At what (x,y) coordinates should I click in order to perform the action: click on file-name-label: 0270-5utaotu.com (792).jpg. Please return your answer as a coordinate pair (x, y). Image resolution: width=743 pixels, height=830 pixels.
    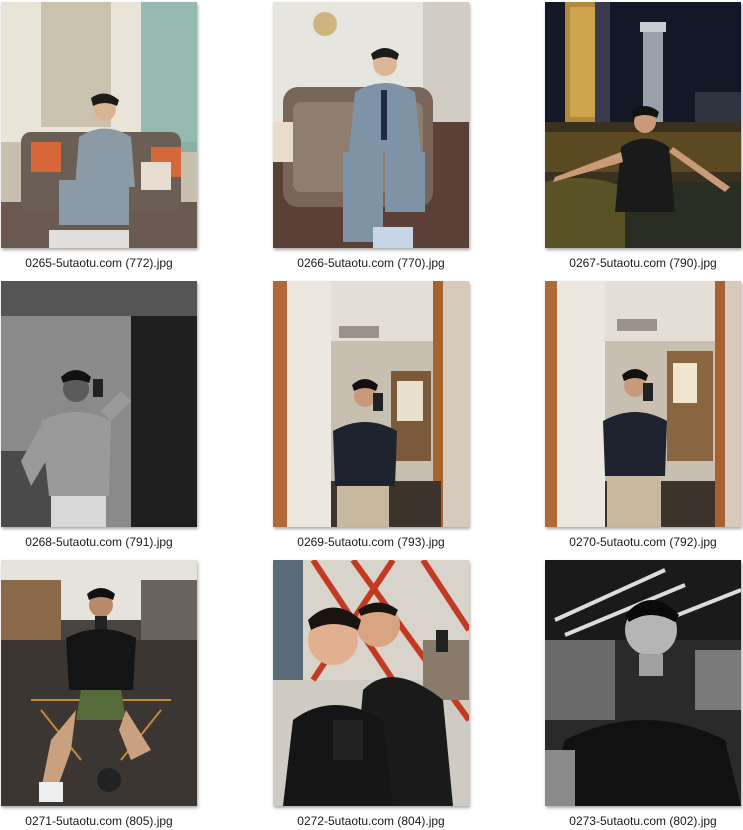
    Looking at the image, I should click on (634, 542).